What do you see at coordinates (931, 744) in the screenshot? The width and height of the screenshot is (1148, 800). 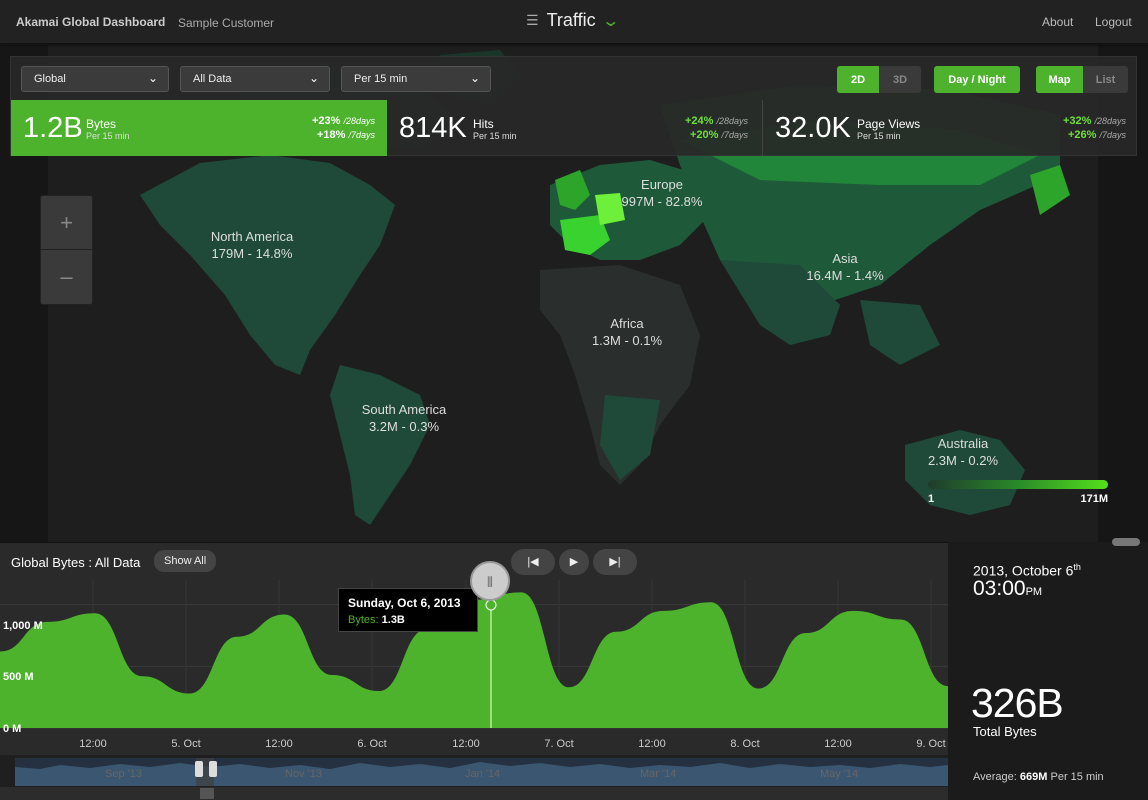 I see `x-tick-label: 9. Oct` at bounding box center [931, 744].